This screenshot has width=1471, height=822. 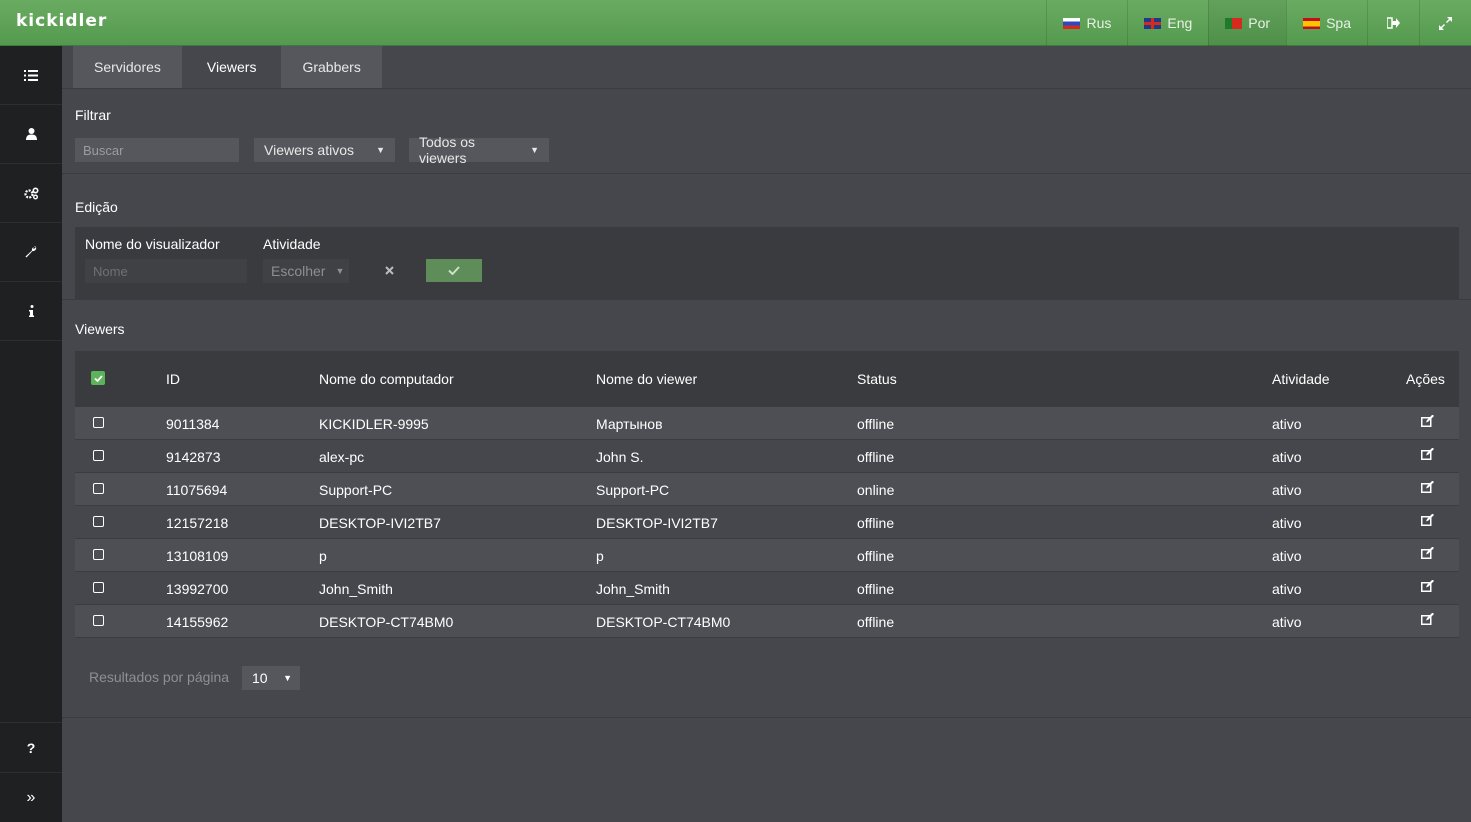 I want to click on cell-id: 13108109, so click(x=197, y=556).